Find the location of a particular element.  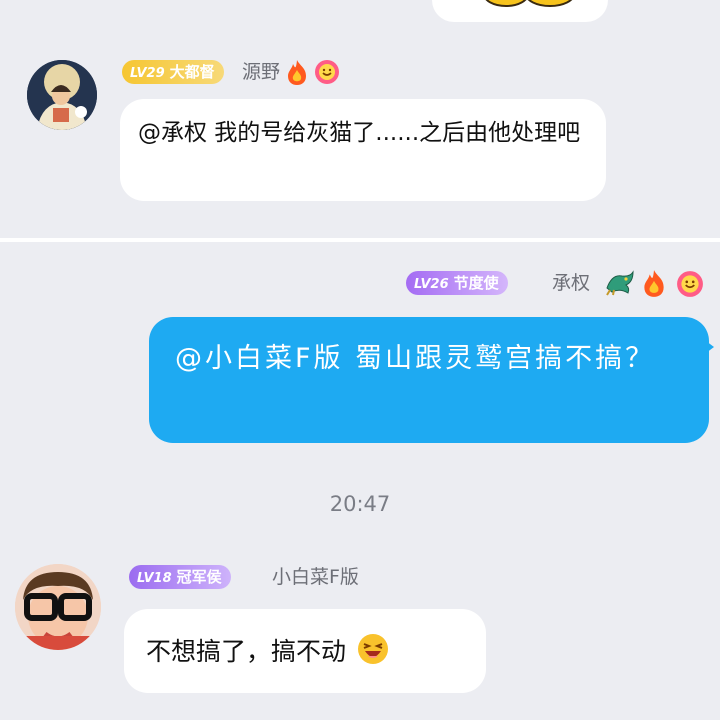

timestamp: 20:47 is located at coordinates (360, 504).